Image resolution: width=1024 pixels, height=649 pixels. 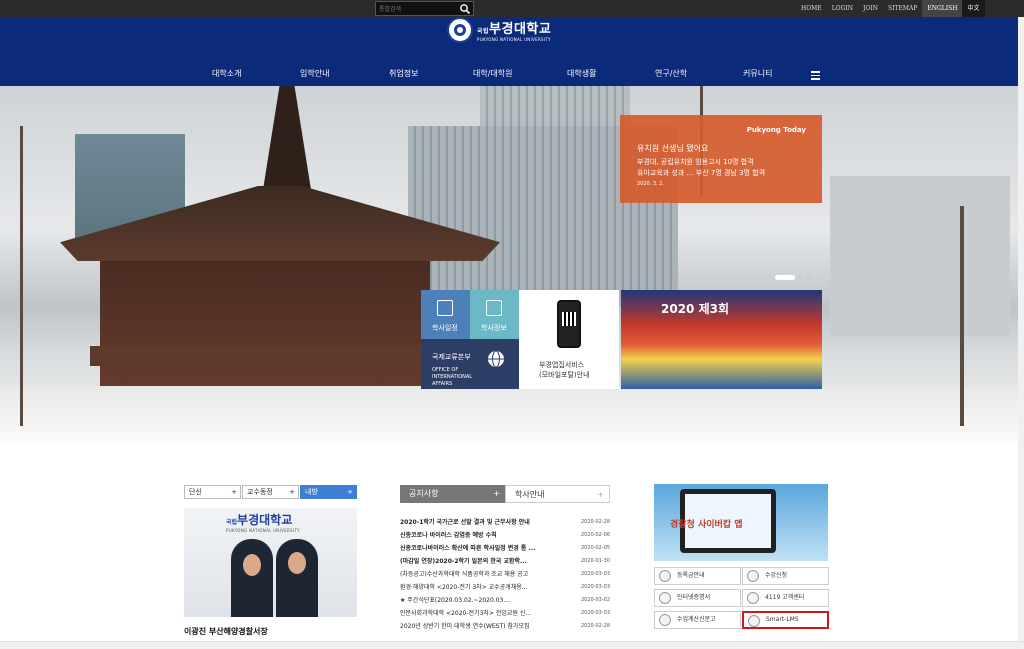 I want to click on nav-career: 취업정보, so click(x=403, y=73).